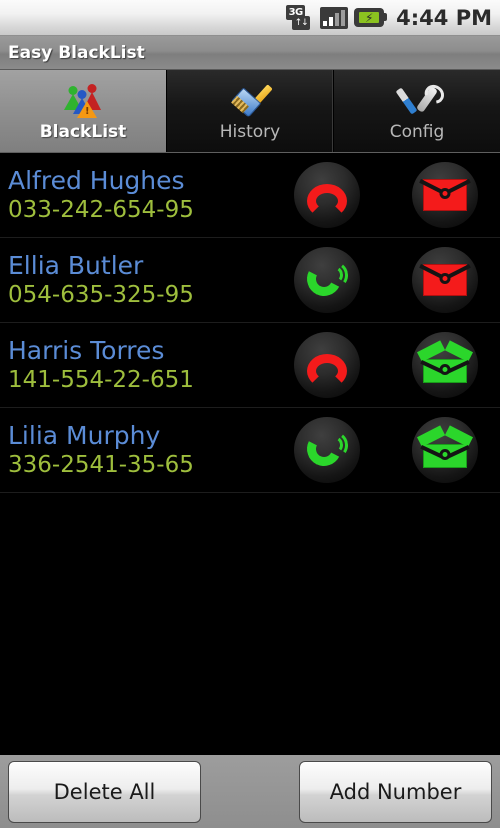 The image size is (500, 828). Describe the element at coordinates (76, 265) in the screenshot. I see `contact-name: Ellia Butler` at that location.